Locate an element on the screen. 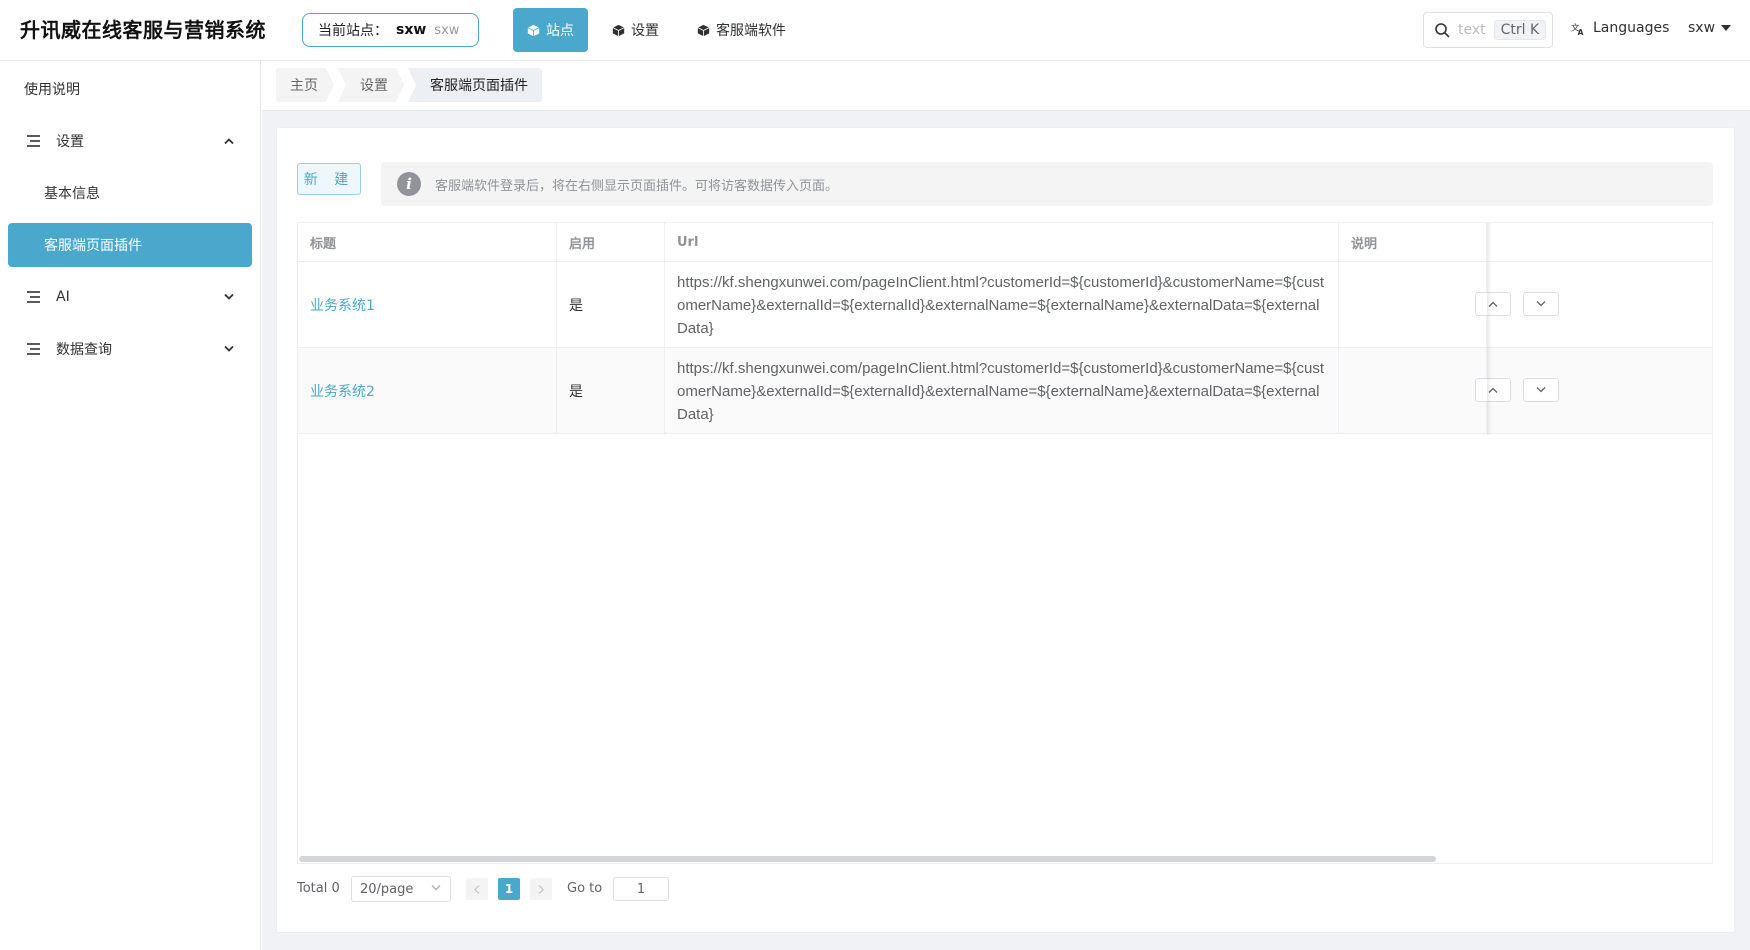 Image resolution: width=1750 pixels, height=950 pixels. sidebar-item-client-page-plugin: 客服端页面插件 is located at coordinates (130, 245).